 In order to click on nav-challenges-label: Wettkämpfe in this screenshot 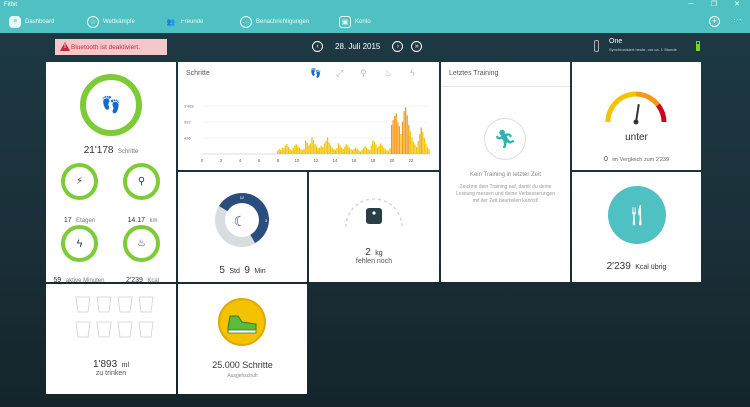, I will do `click(119, 21)`.